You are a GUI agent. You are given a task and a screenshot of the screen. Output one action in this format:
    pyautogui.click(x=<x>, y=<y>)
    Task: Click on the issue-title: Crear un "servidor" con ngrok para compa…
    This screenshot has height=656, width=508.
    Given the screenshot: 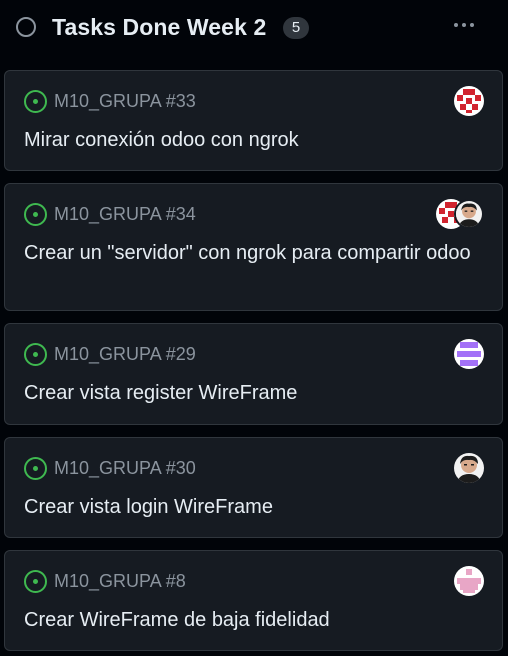 What is the action you would take?
    pyautogui.click(x=254, y=253)
    